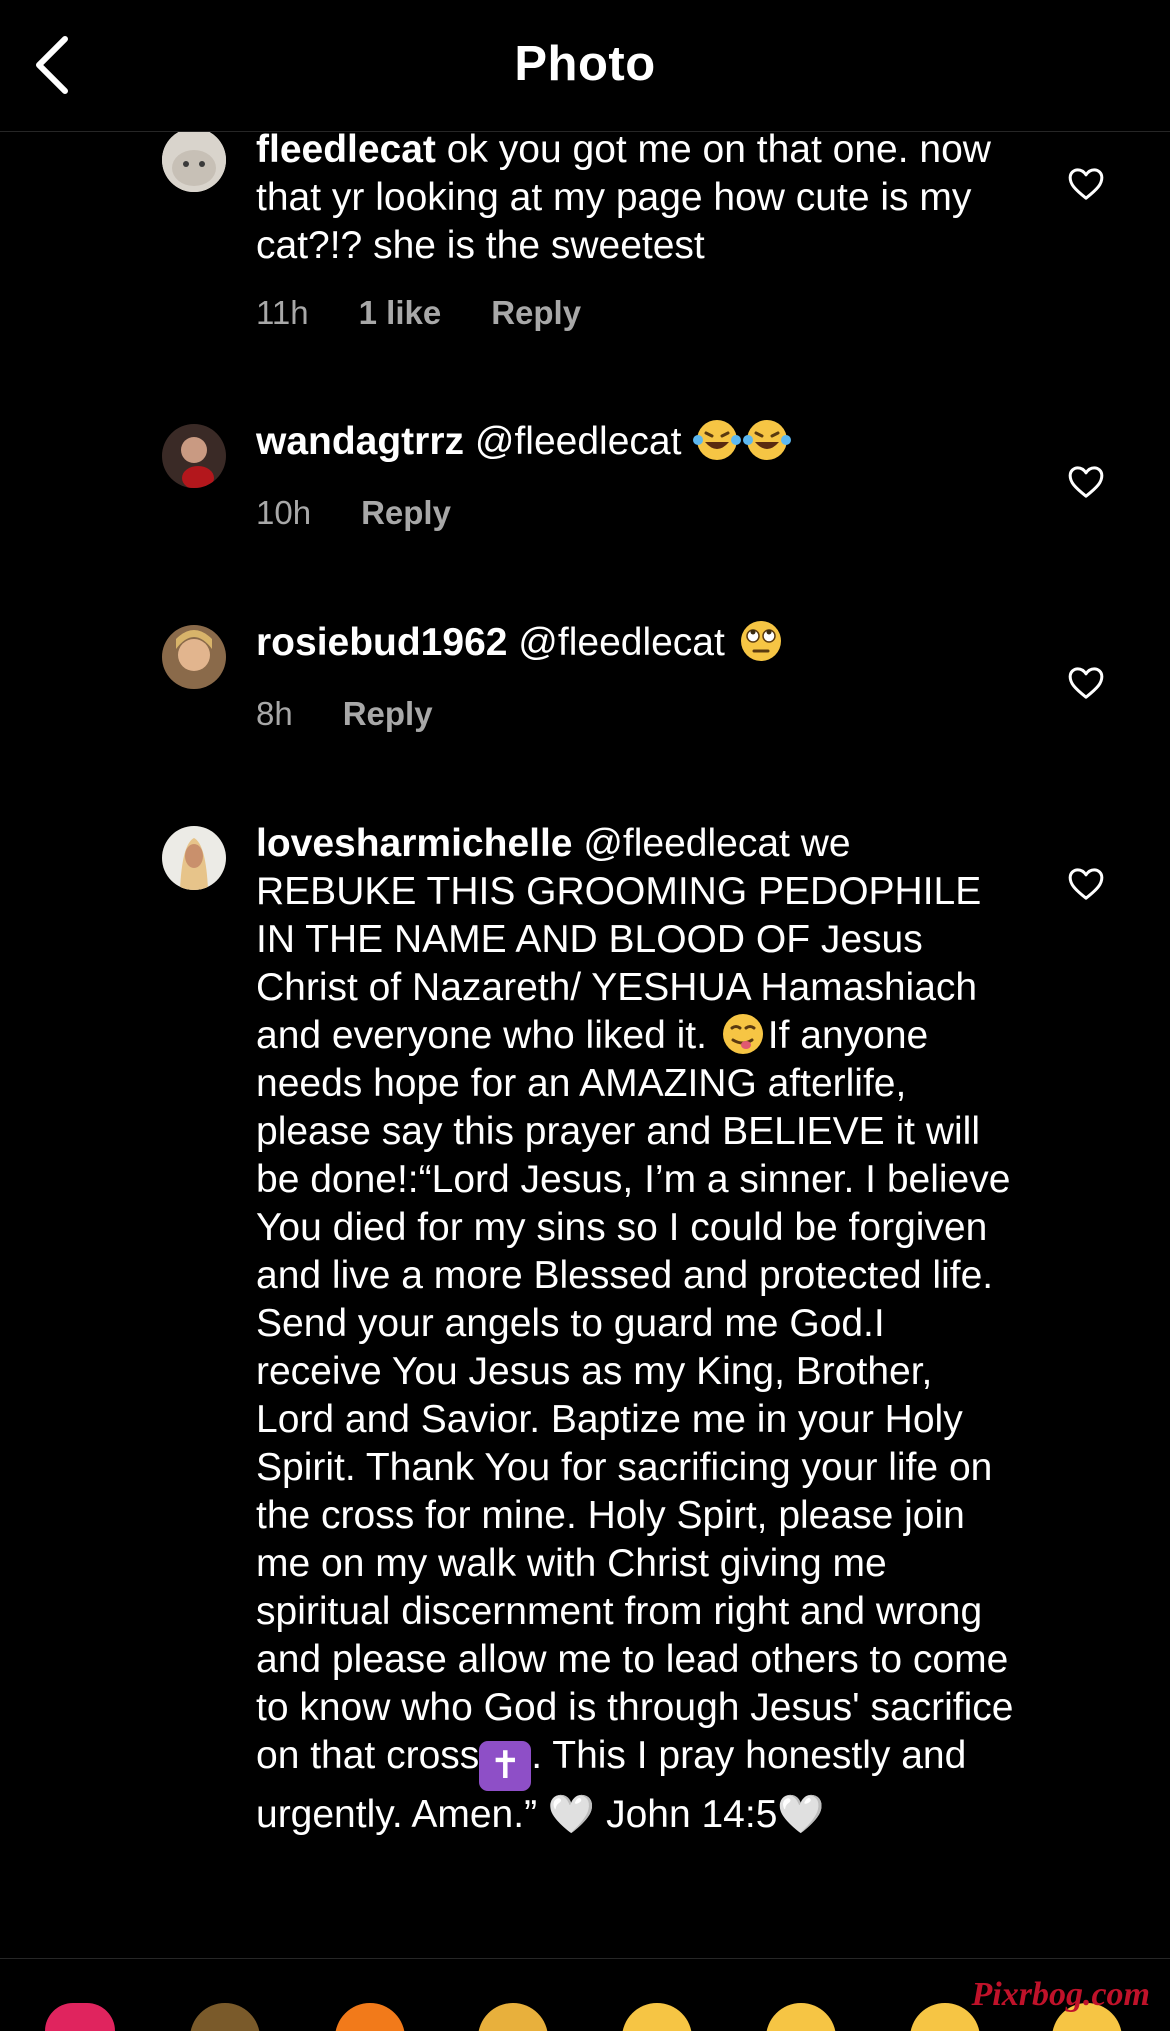 The width and height of the screenshot is (1170, 2031). What do you see at coordinates (1060, 1994) in the screenshot?
I see `watermark: Pixrbog.com` at bounding box center [1060, 1994].